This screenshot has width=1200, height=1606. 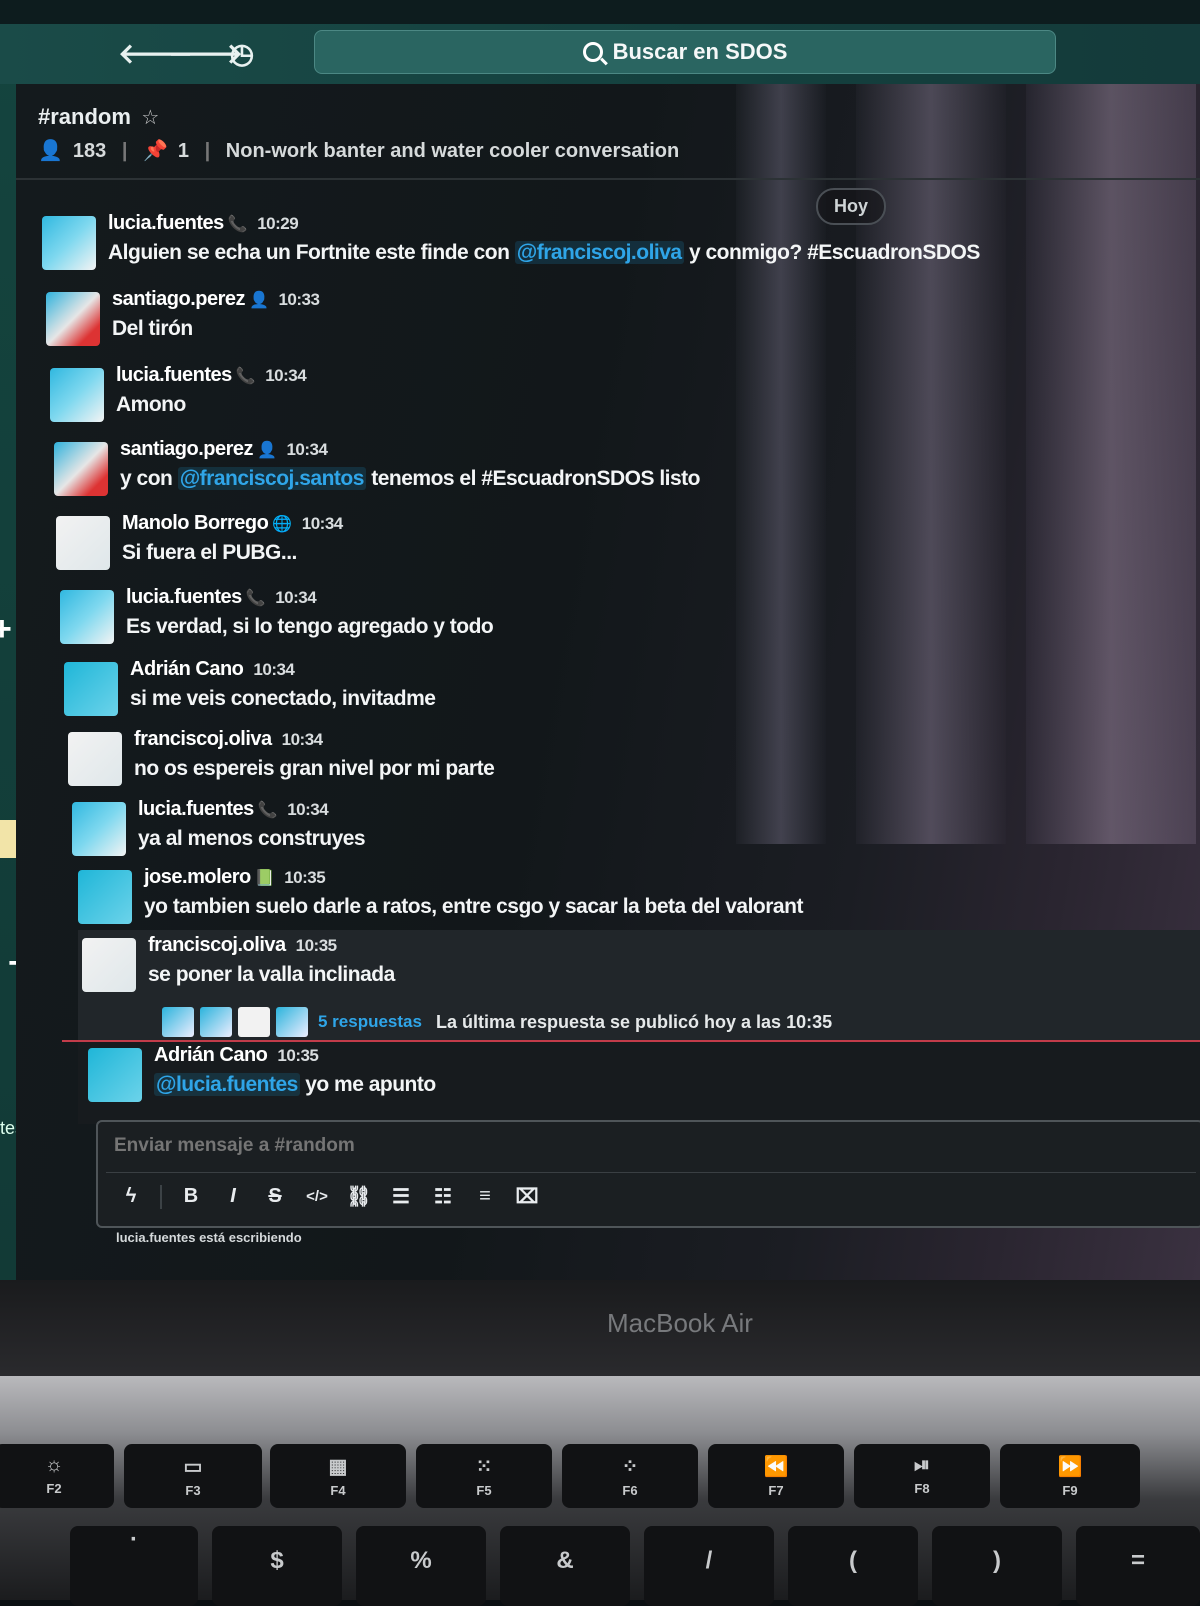 What do you see at coordinates (484, 1490) in the screenshot?
I see `key-label: F5` at bounding box center [484, 1490].